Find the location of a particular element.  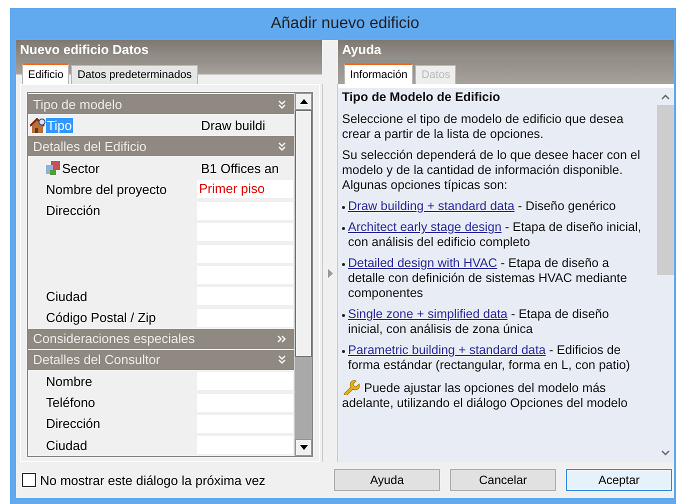

tab: Edificio is located at coordinates (46, 73).